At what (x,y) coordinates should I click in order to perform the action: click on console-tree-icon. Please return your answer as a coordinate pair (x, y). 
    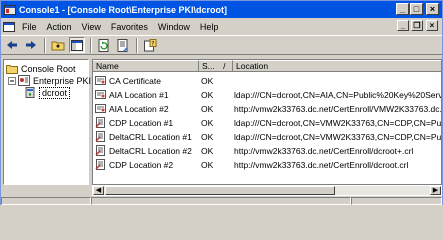
    Looking at the image, I should click on (77, 45).